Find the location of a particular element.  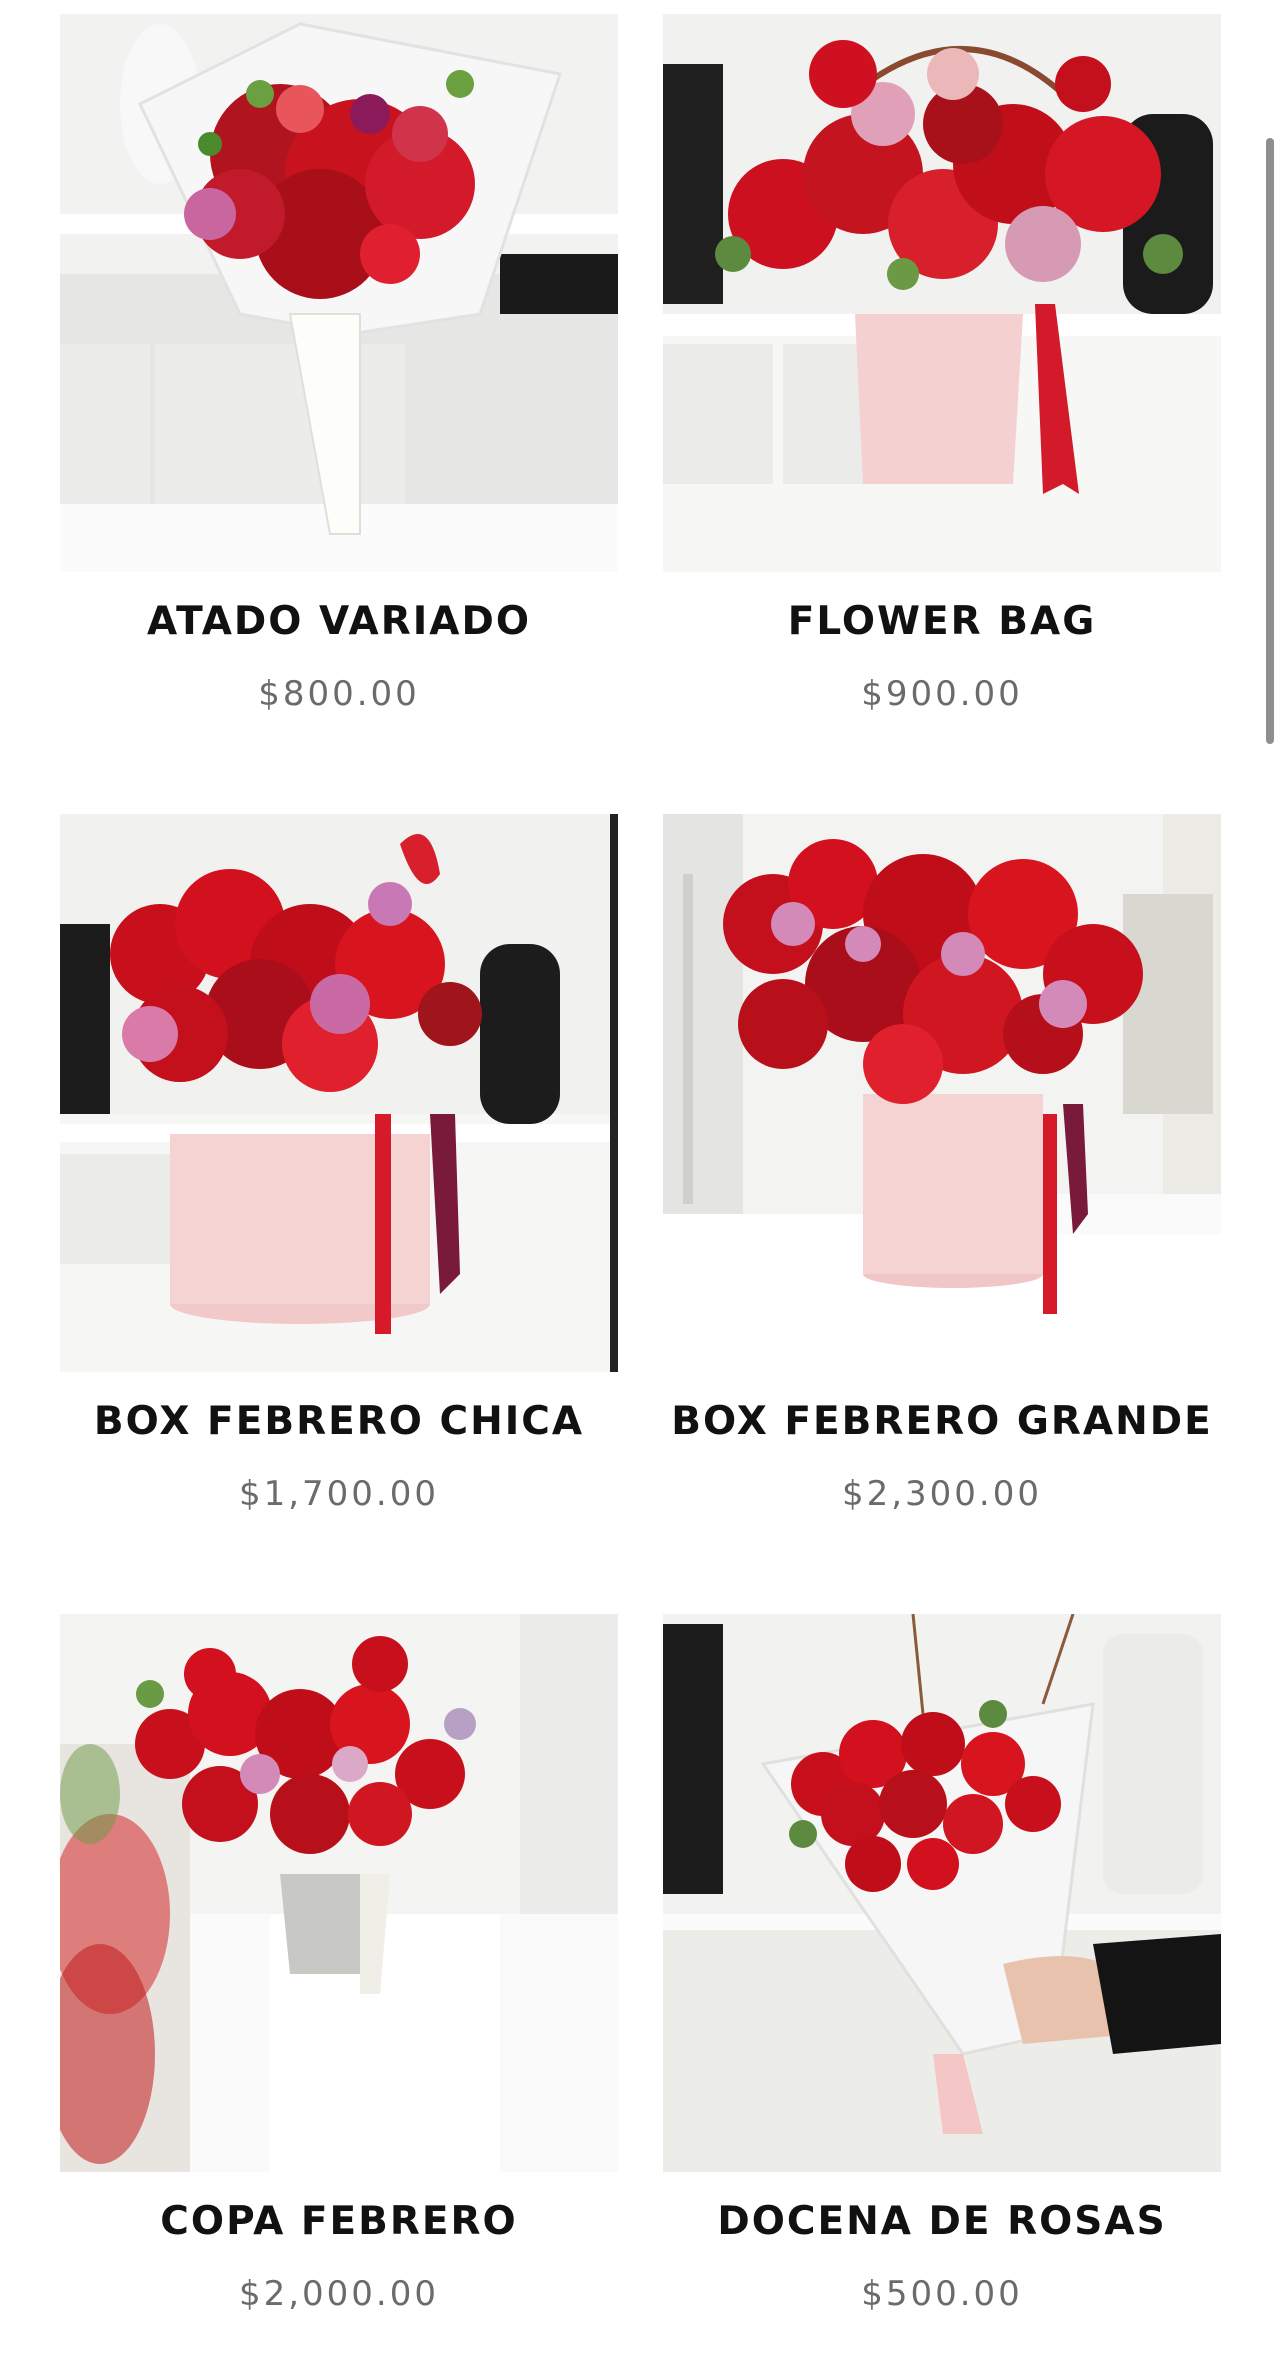

product-card-box-febrero-grande: BOX FEBRERO GRANDE $2,300.00 is located at coordinates (942, 1164).